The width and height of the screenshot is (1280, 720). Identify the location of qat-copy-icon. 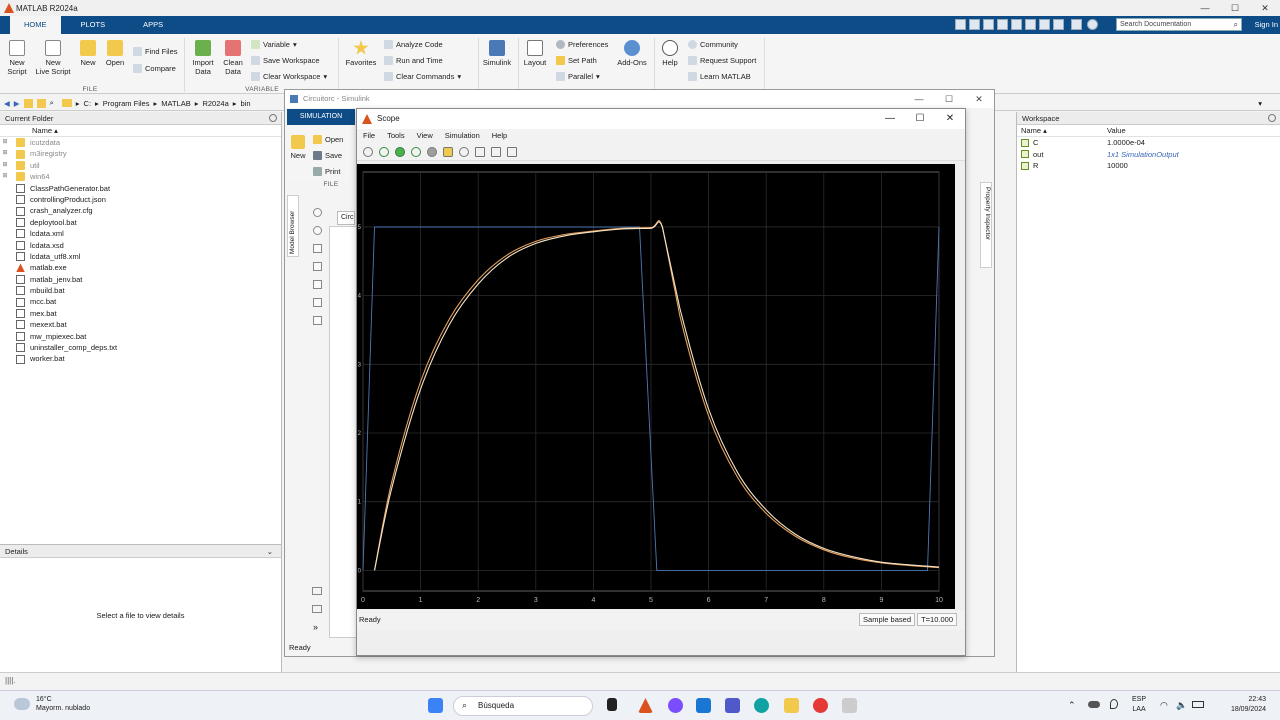
(988, 24).